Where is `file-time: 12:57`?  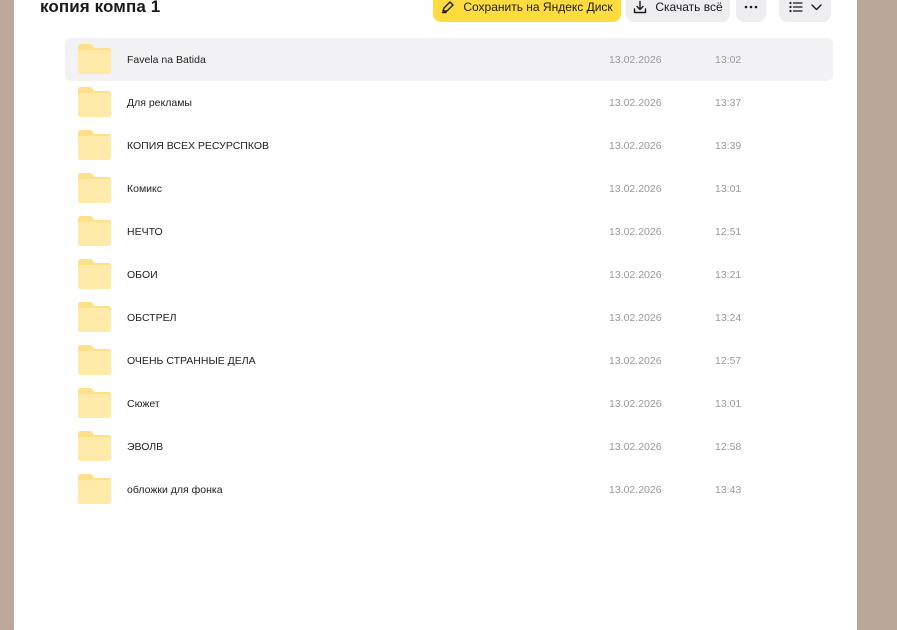 file-time: 12:57 is located at coordinates (728, 360).